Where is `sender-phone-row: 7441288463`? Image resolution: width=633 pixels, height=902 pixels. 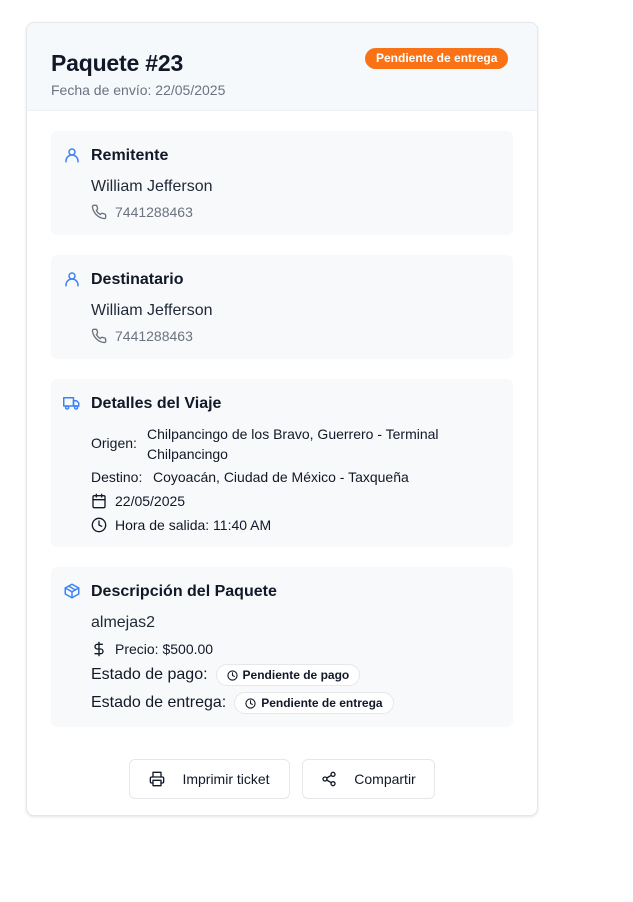
sender-phone-row: 7441288463 is located at coordinates (142, 212).